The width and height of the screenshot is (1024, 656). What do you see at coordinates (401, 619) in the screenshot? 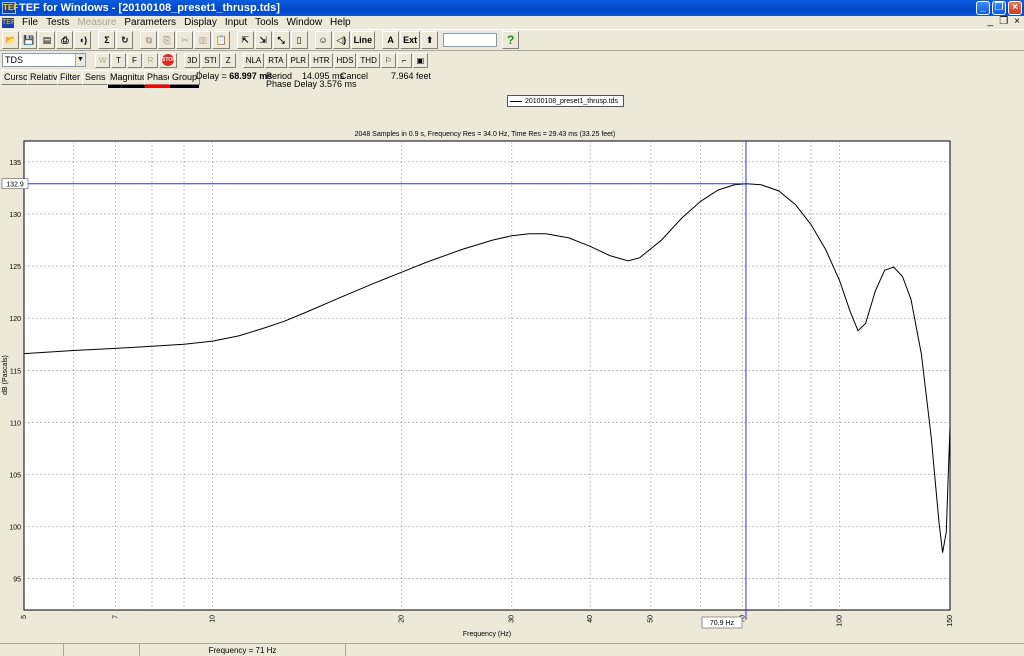
I see `x-tick-label: 20` at bounding box center [401, 619].